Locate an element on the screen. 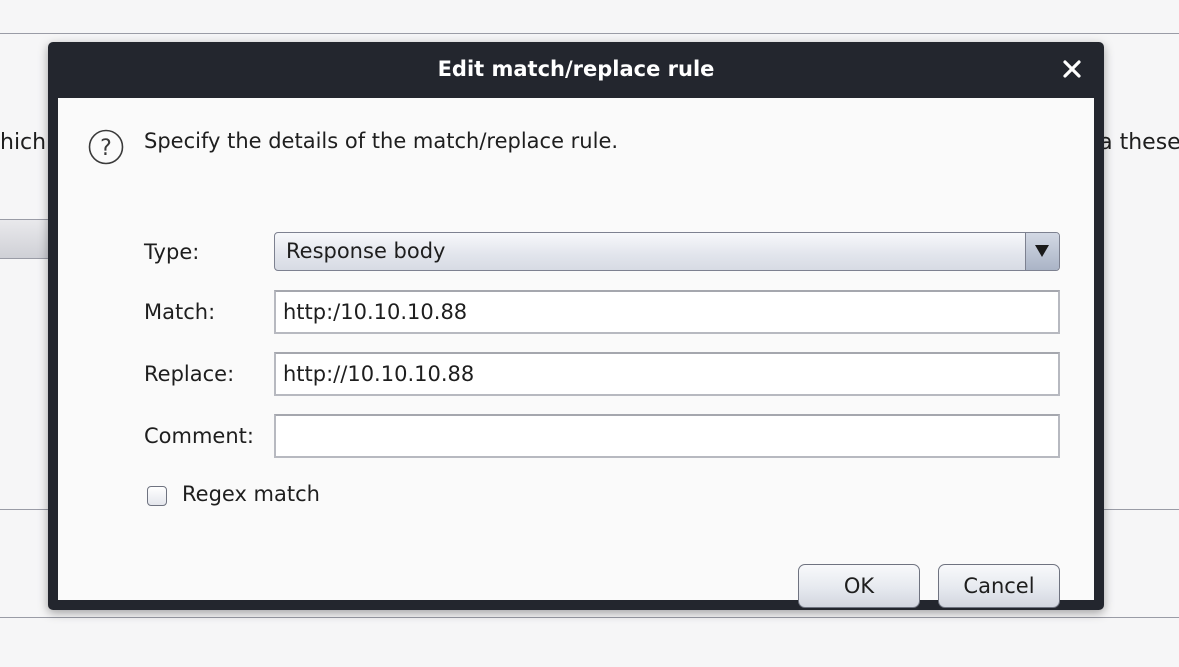 Image resolution: width=1179 pixels, height=667 pixels. regex-match-label: Regex match is located at coordinates (251, 494).